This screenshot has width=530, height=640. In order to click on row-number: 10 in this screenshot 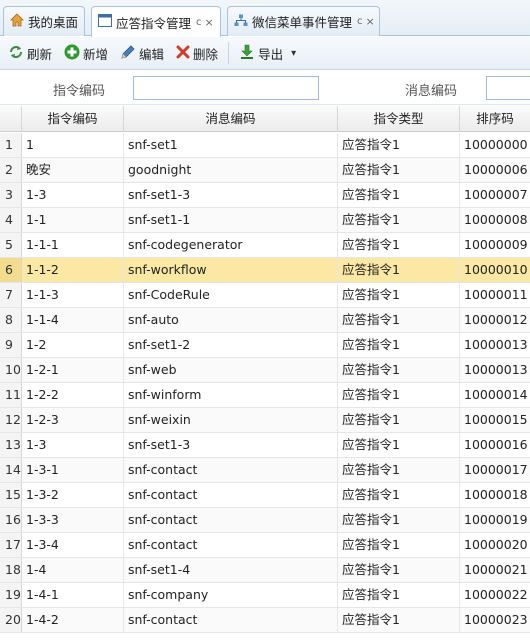, I will do `click(11, 370)`.